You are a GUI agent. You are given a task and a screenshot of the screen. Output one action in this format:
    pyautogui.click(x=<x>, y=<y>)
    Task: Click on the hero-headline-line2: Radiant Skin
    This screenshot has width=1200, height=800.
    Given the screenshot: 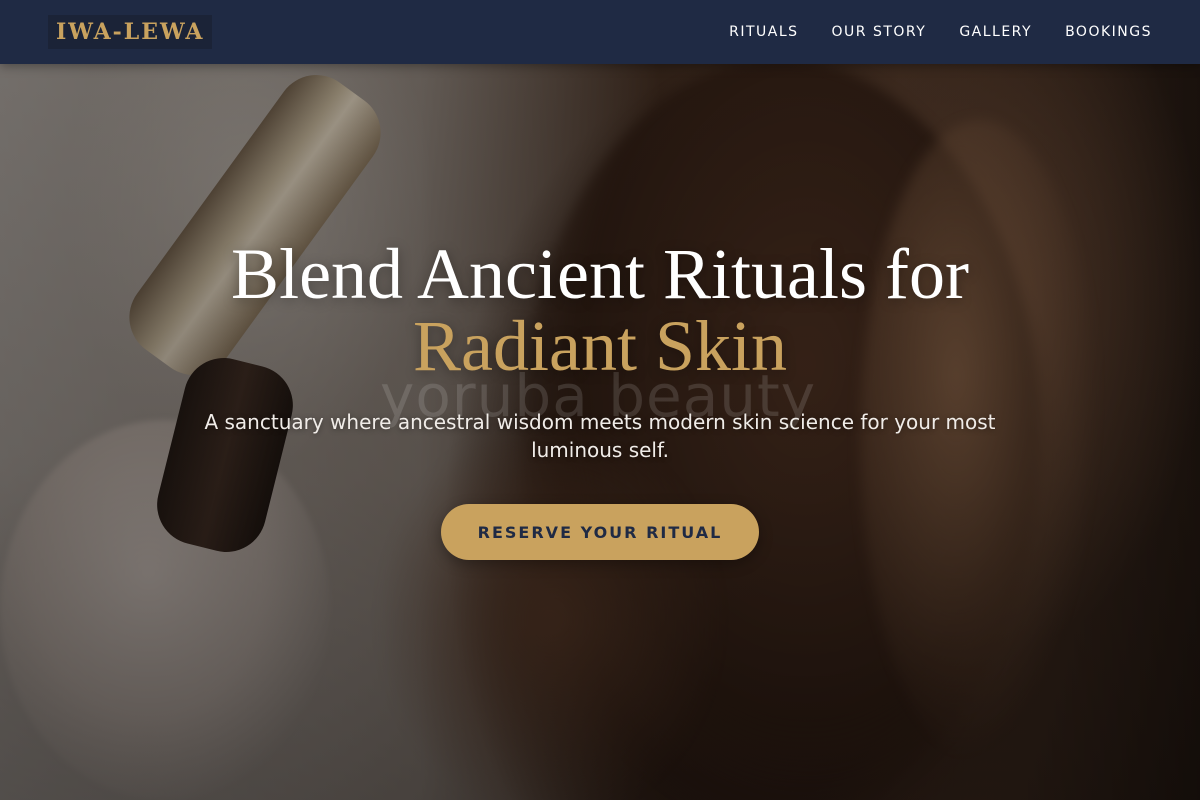 What is the action you would take?
    pyautogui.click(x=600, y=346)
    